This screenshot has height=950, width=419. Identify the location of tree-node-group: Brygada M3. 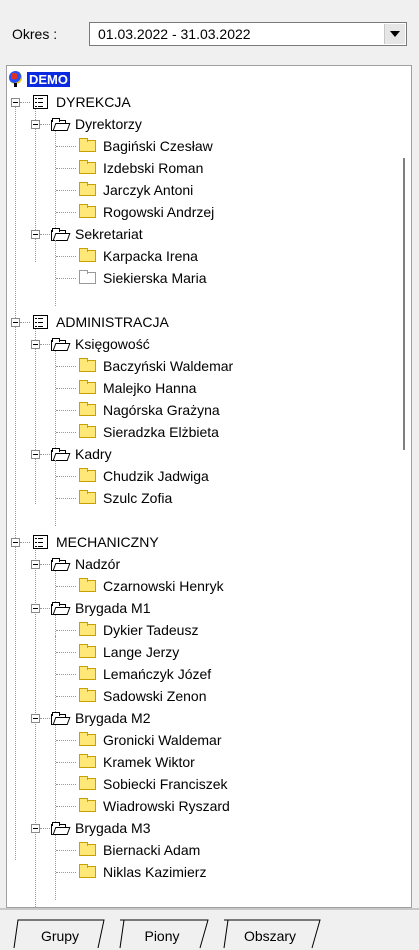
(101, 828).